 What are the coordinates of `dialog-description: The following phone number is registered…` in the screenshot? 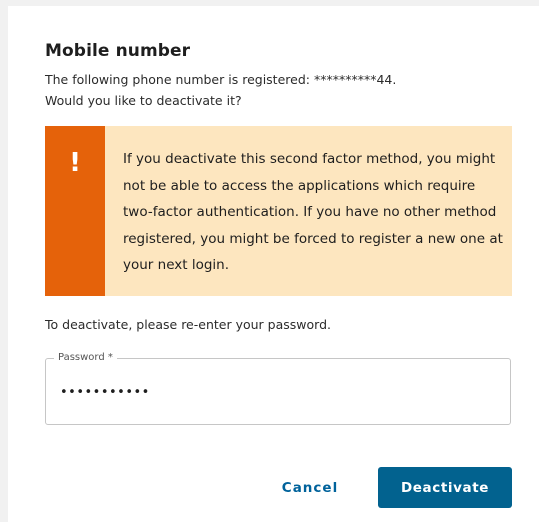 It's located at (280, 90).